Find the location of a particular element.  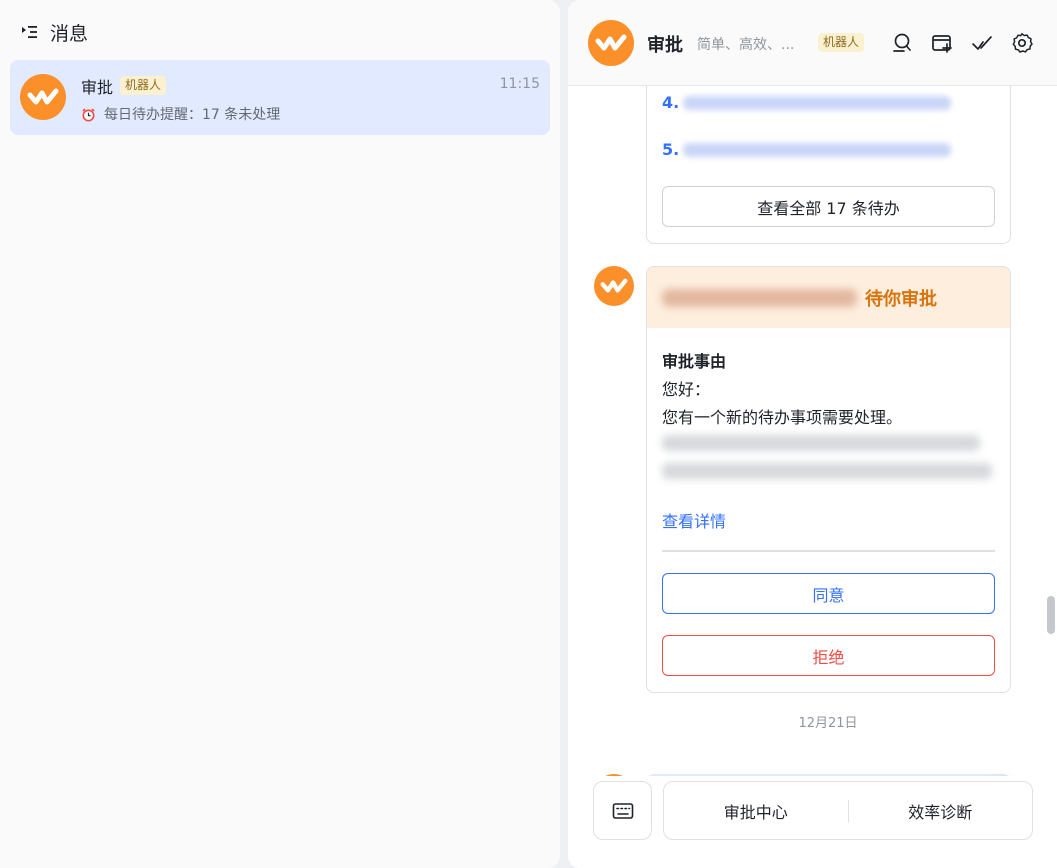

bottom-input-bar: 审批中心 效率诊断 is located at coordinates (812, 822).